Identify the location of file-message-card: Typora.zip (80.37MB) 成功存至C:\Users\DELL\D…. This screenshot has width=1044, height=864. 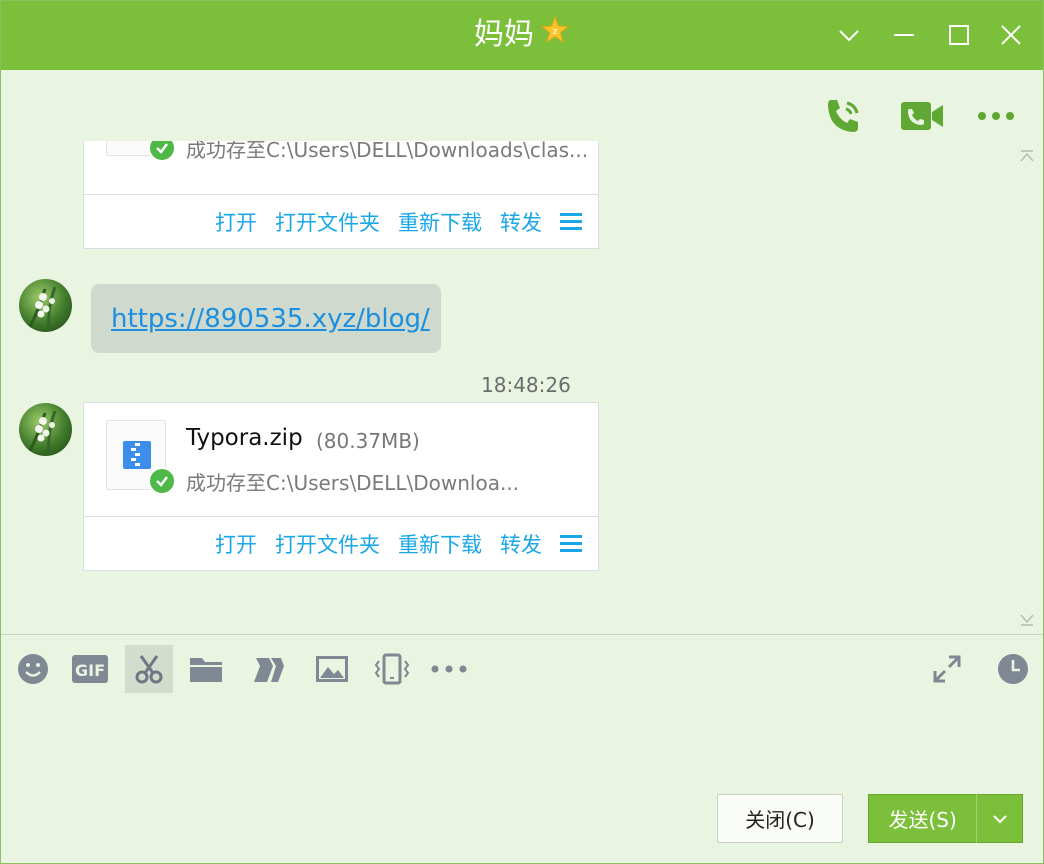
(341, 486).